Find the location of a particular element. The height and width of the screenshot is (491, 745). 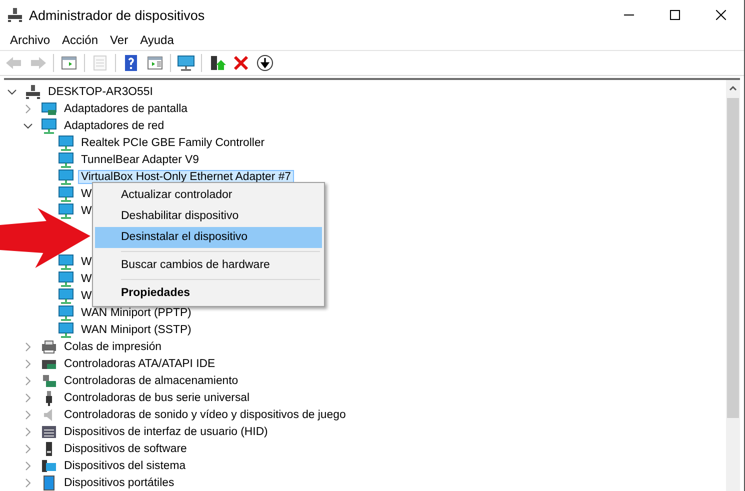

tree-item: WAN Miniport (SSTP) is located at coordinates (136, 329).